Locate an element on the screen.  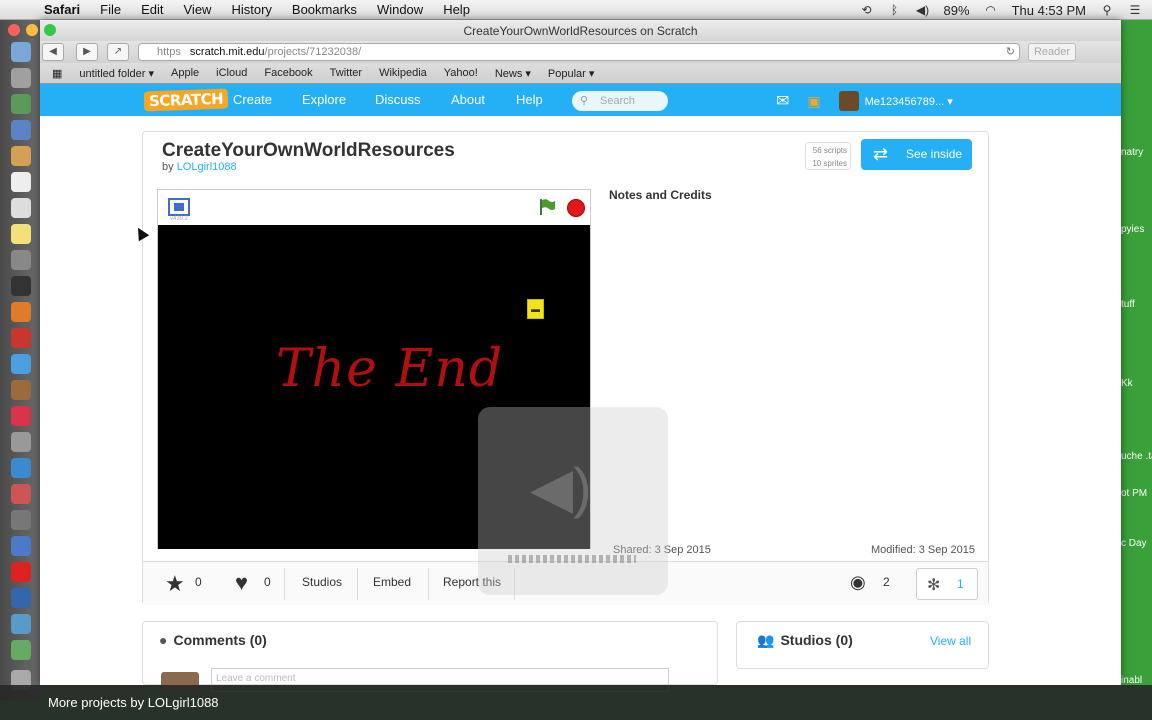
bookmark-icloud: iCloud is located at coordinates (231, 73).